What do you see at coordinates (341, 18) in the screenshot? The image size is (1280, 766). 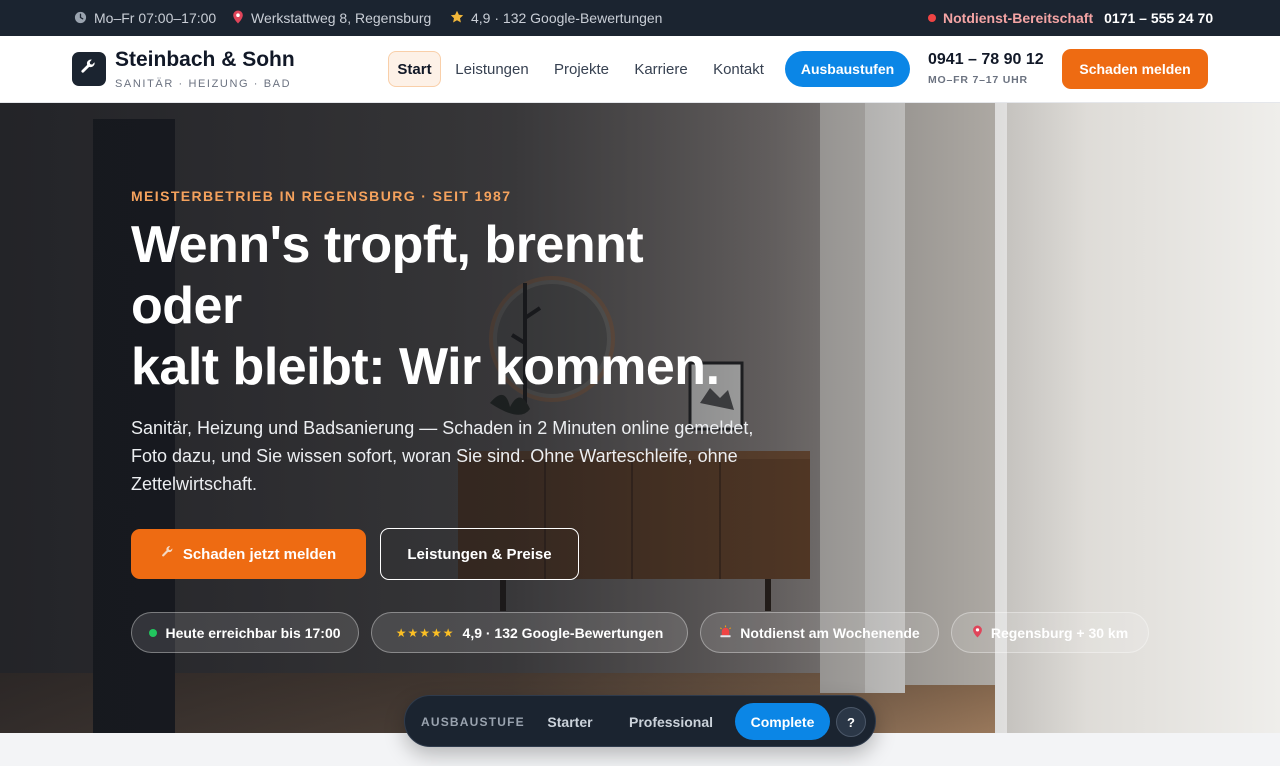 I see `address-text: Werkstattweg 8, Regensburg` at bounding box center [341, 18].